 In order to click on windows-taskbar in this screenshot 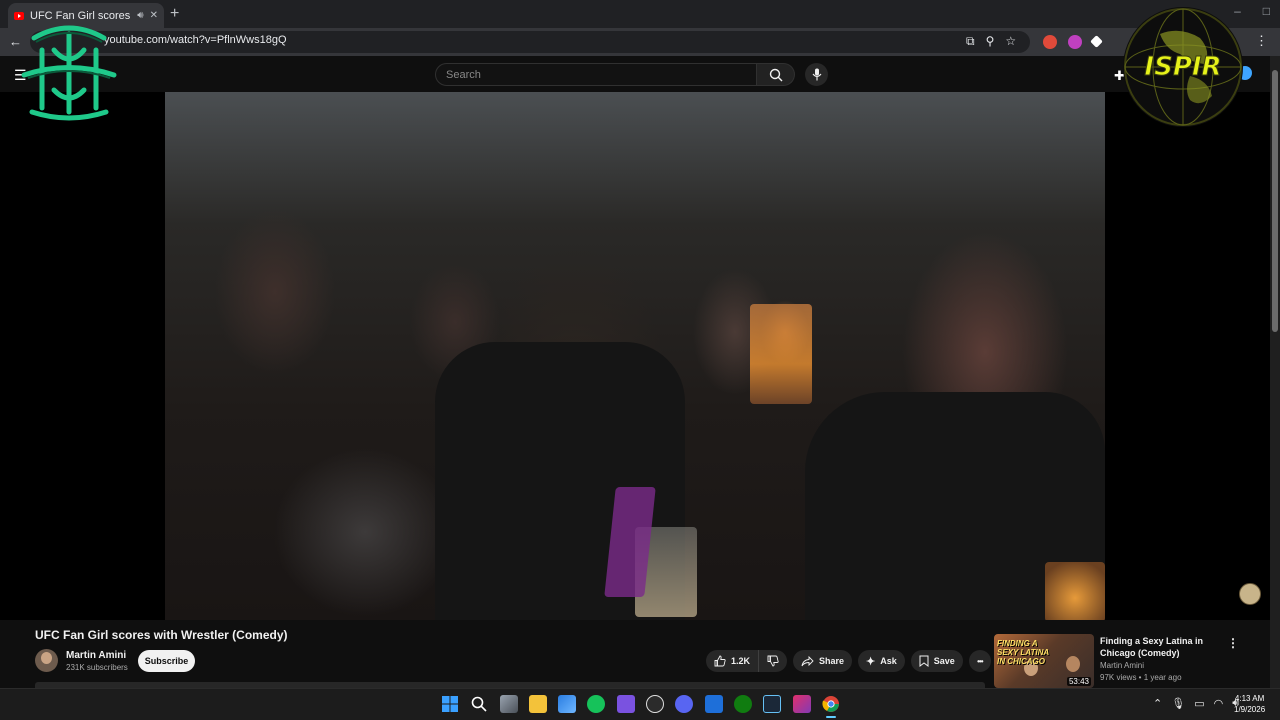, I will do `click(640, 704)`.